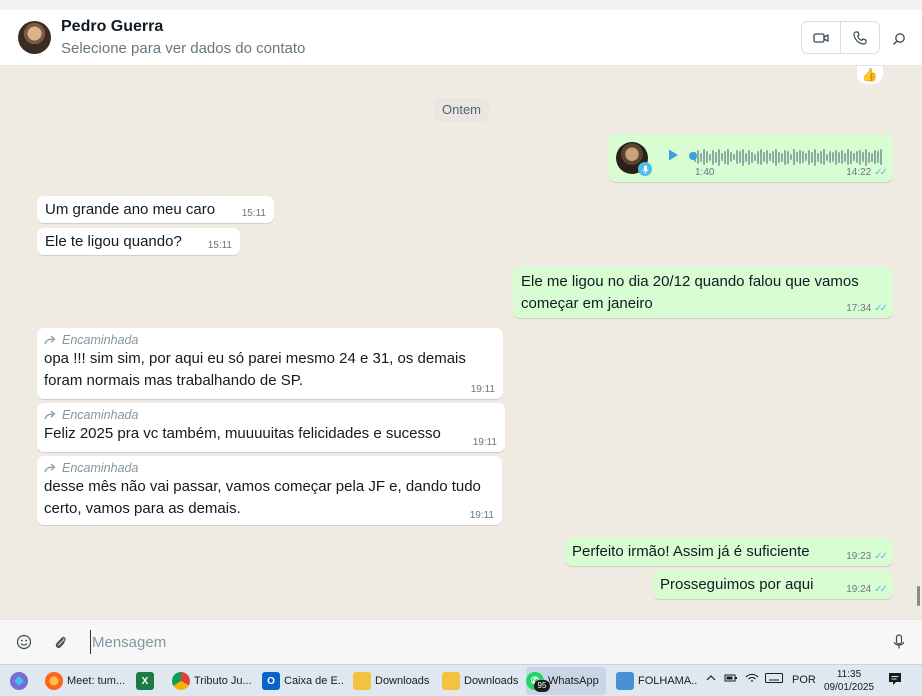 The height and width of the screenshot is (696, 922). What do you see at coordinates (804, 680) in the screenshot?
I see `language-indicator: POR` at bounding box center [804, 680].